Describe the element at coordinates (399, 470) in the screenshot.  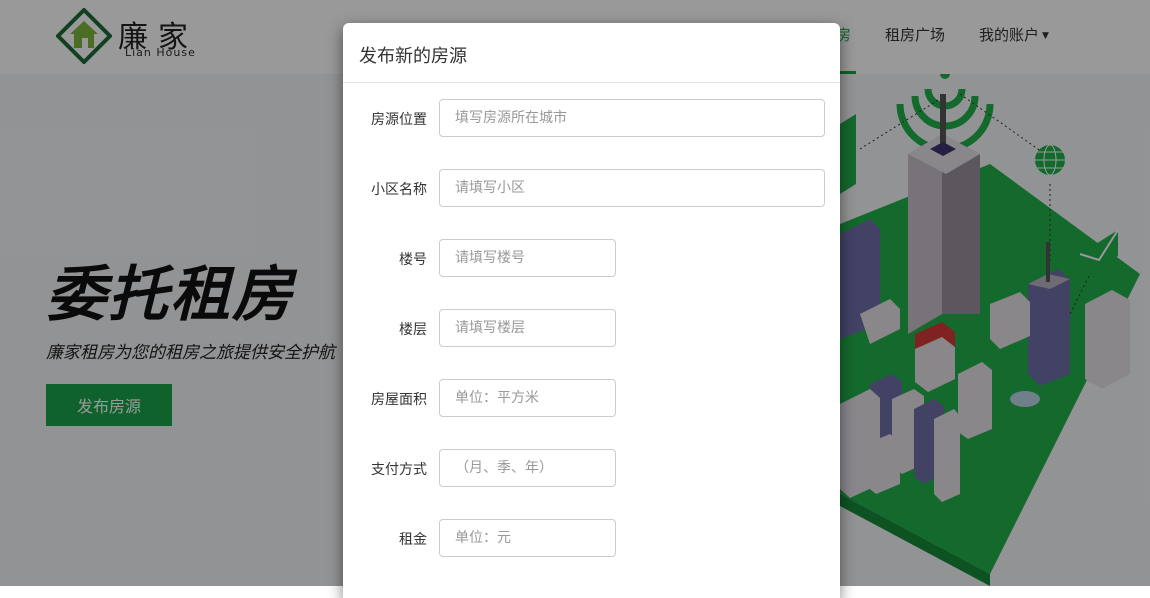
I see `payment-method-label: 支付方式` at that location.